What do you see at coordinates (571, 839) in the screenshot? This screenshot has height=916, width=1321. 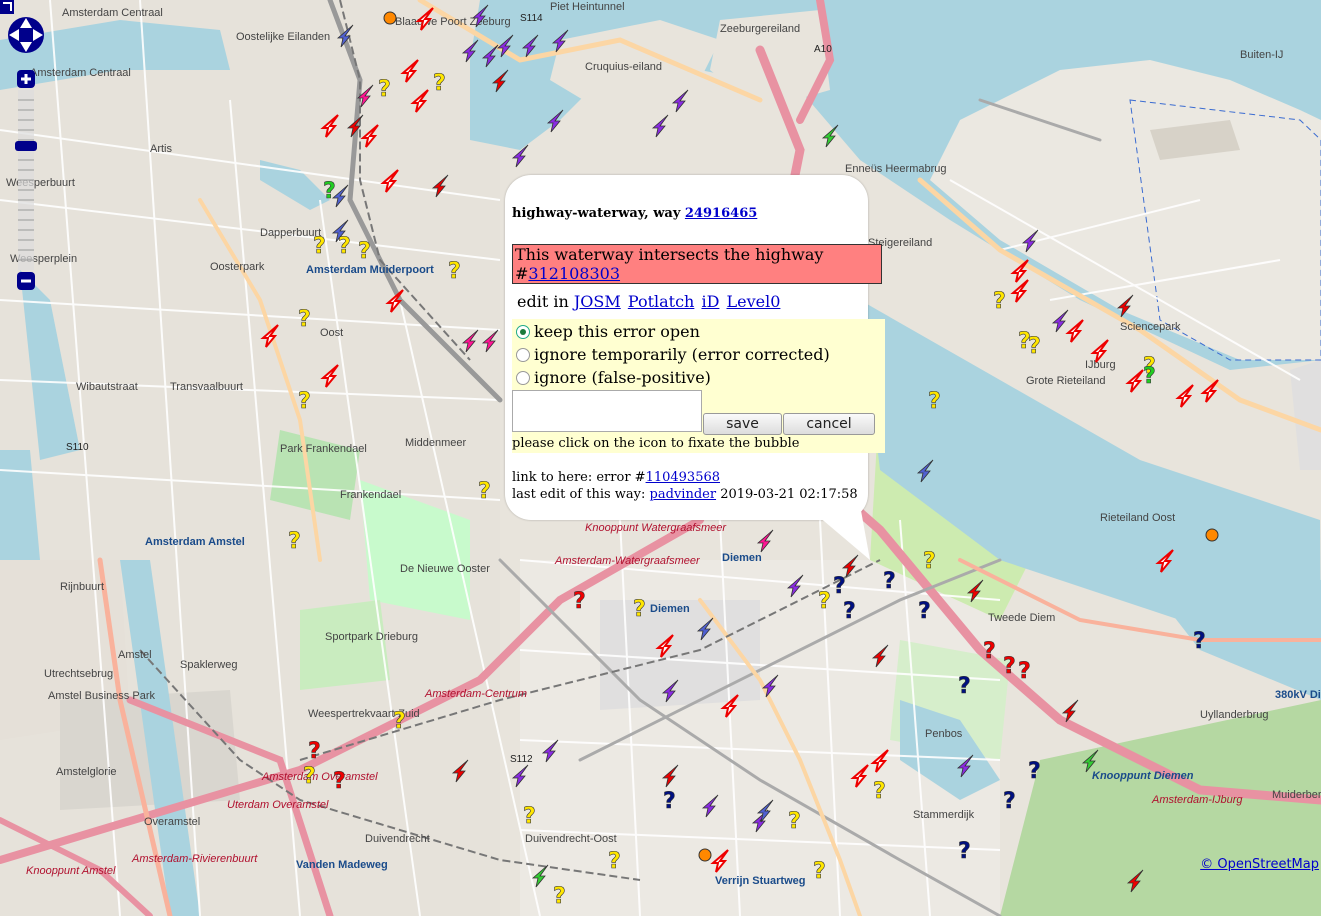 I see `map-label: Duivendrecht-Oost` at bounding box center [571, 839].